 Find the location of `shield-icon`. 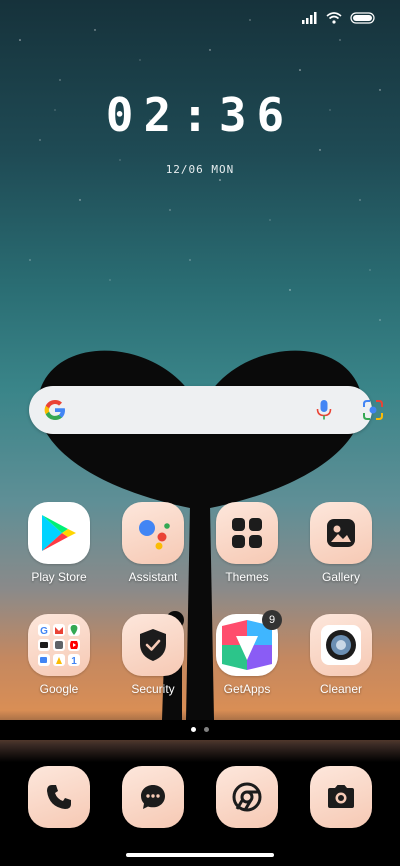

shield-icon is located at coordinates (153, 645).